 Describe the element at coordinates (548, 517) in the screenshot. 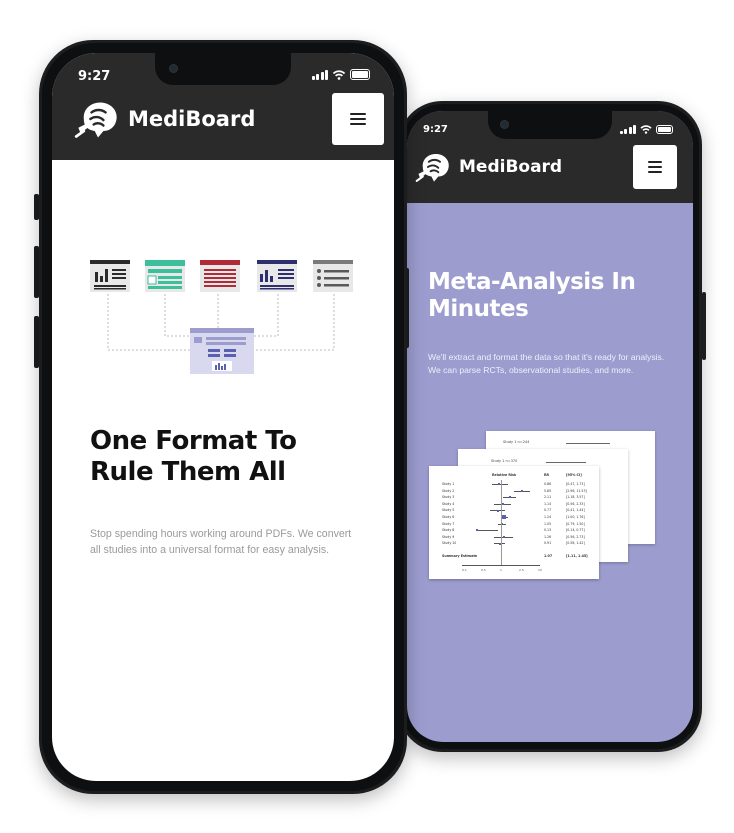

I see `forest-row-rr: 1.24` at that location.